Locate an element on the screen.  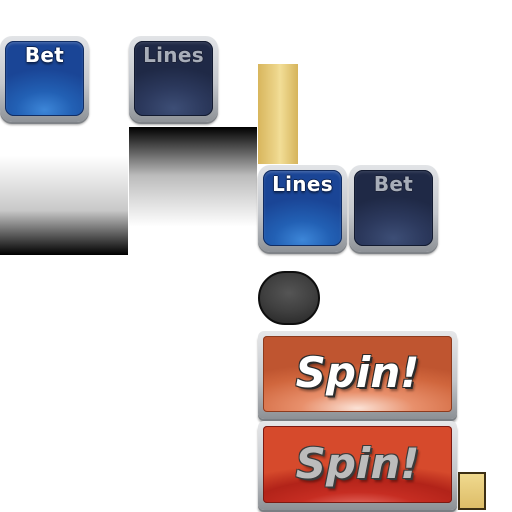
bet-button: Bet is located at coordinates (44, 79).